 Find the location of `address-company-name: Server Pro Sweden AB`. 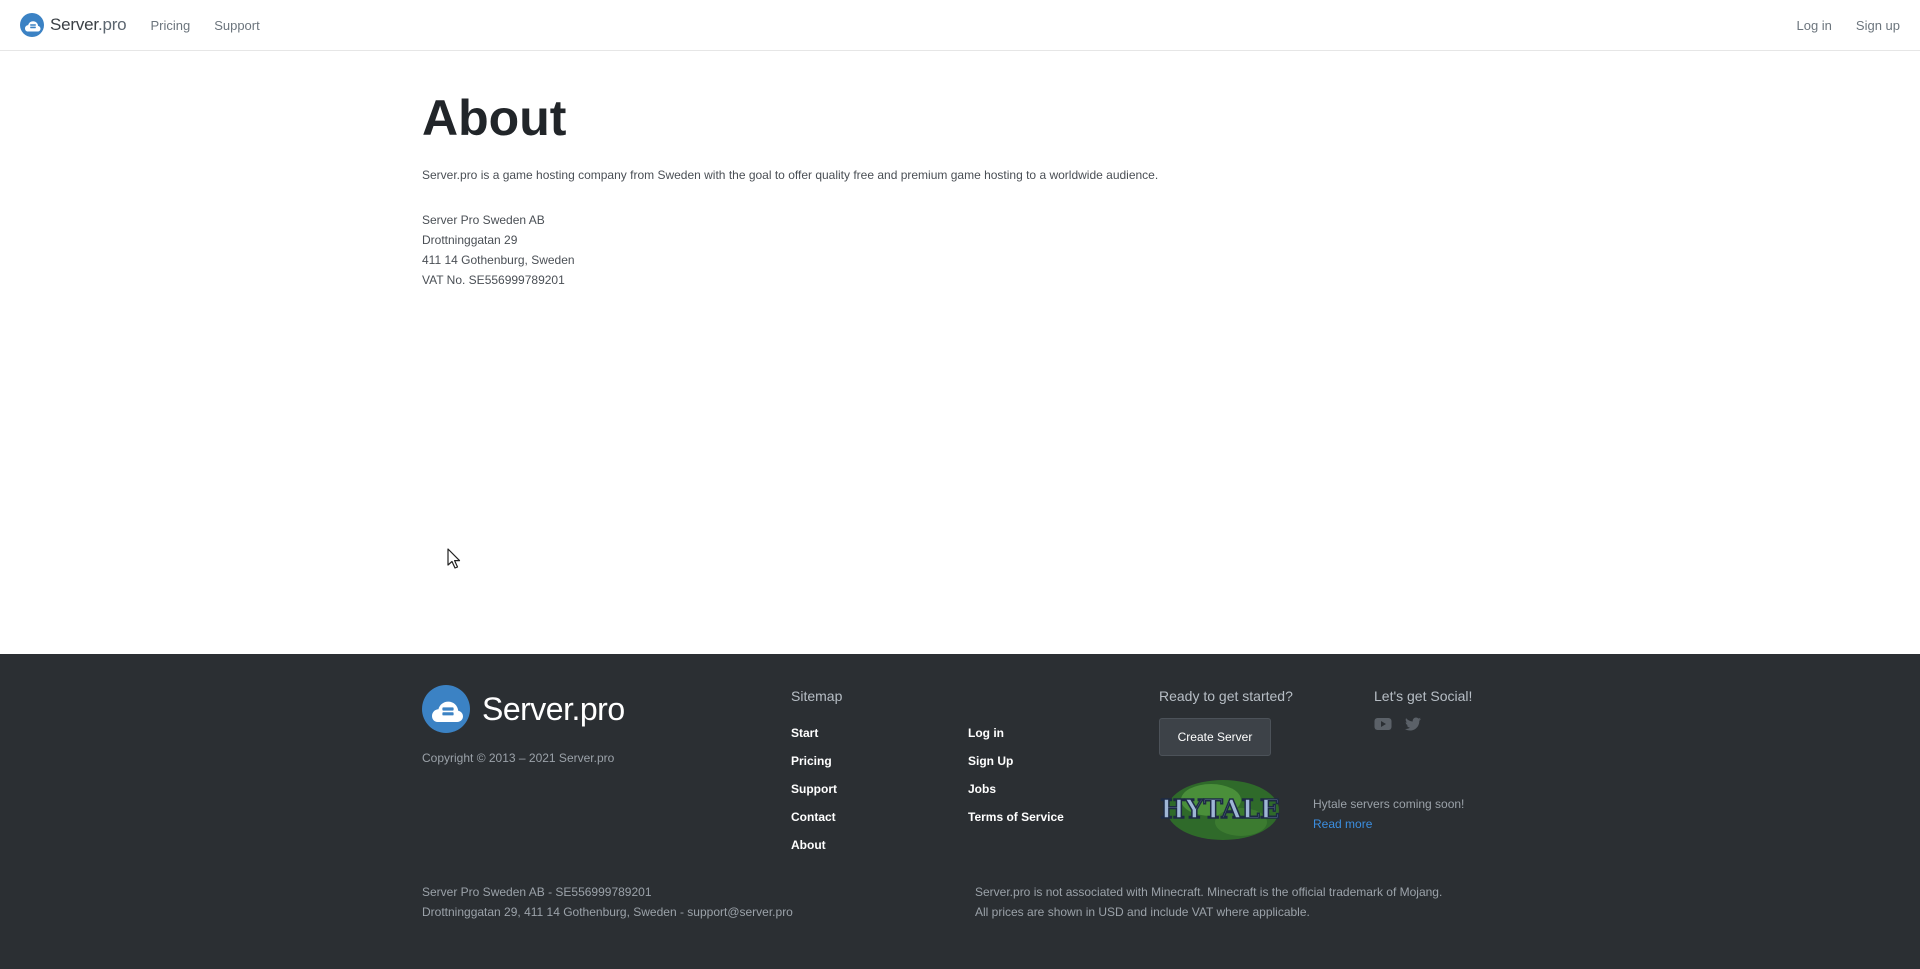

address-company-name: Server Pro Sweden AB is located at coordinates (483, 220).